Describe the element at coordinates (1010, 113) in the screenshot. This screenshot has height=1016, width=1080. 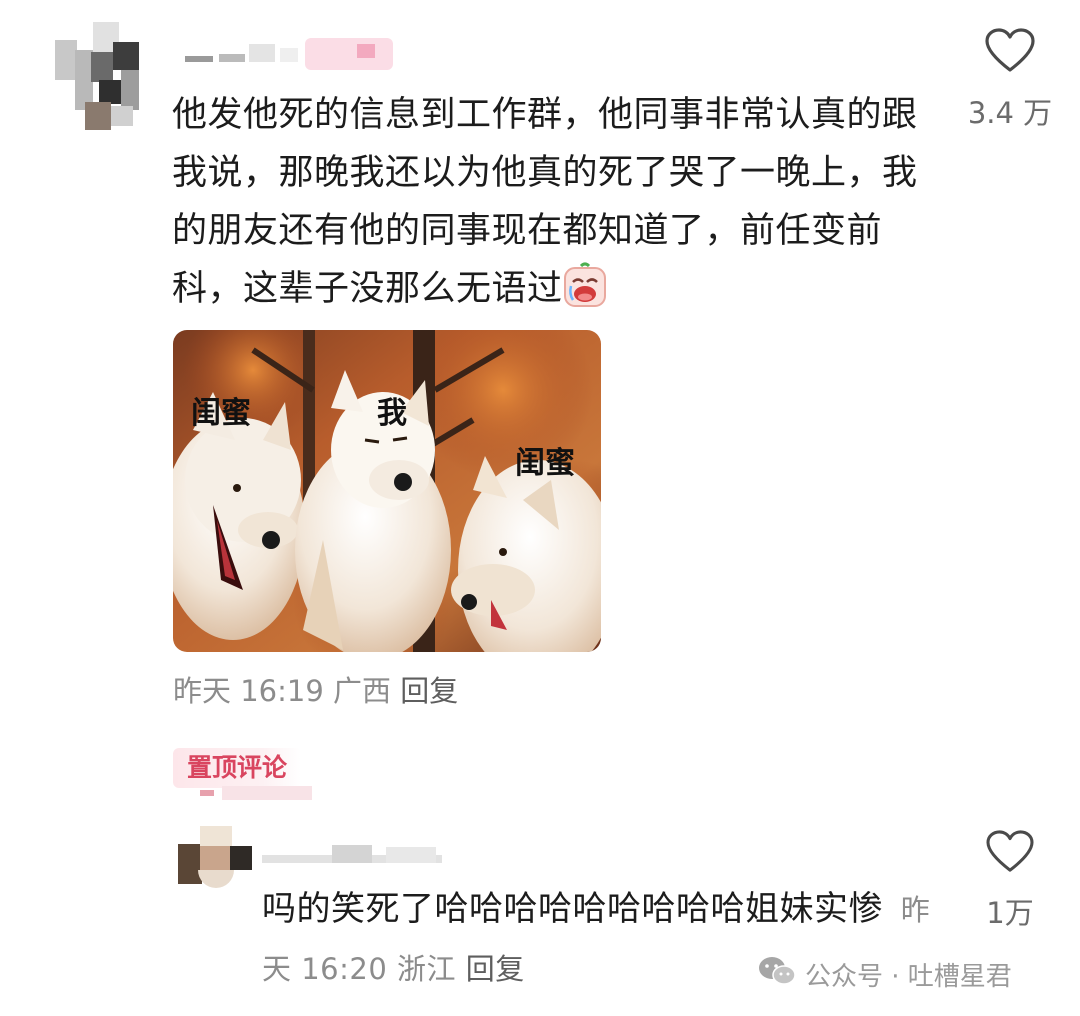
I see `like-count: 3.4 万` at that location.